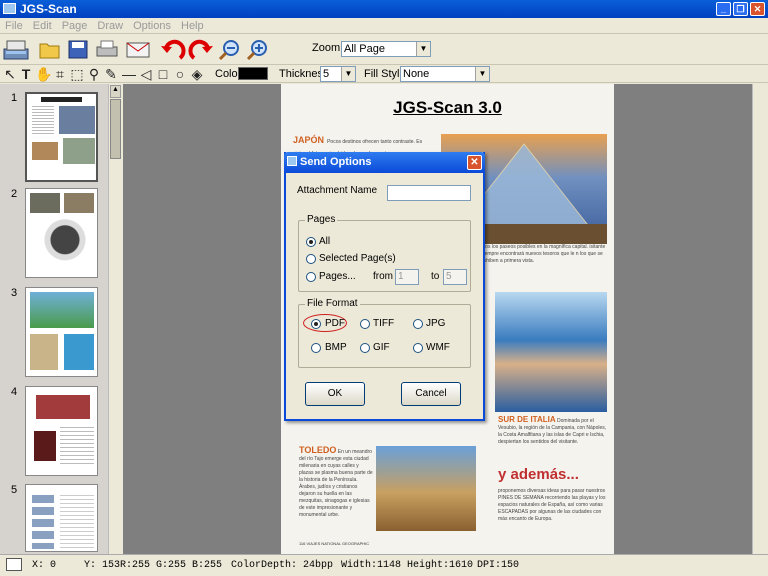 This screenshot has height=576, width=768. What do you see at coordinates (338, 74) in the screenshot?
I see `thickness-select: 5 ▼` at bounding box center [338, 74].